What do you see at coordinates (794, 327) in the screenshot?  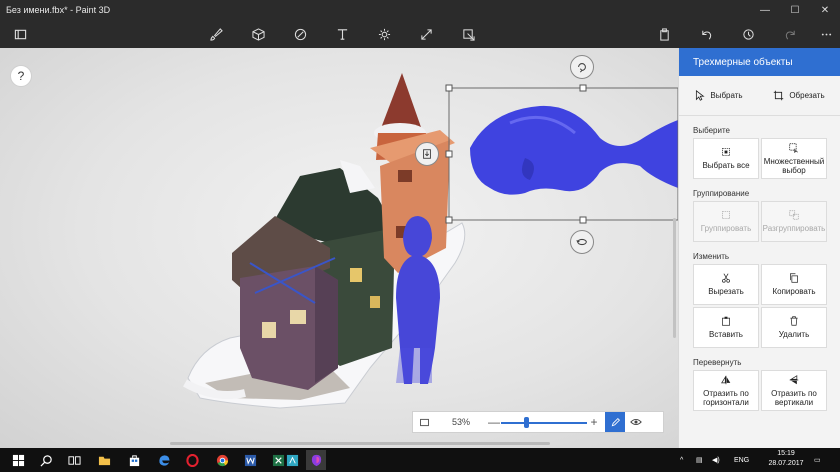 I see `delete-button: Удалить` at bounding box center [794, 327].